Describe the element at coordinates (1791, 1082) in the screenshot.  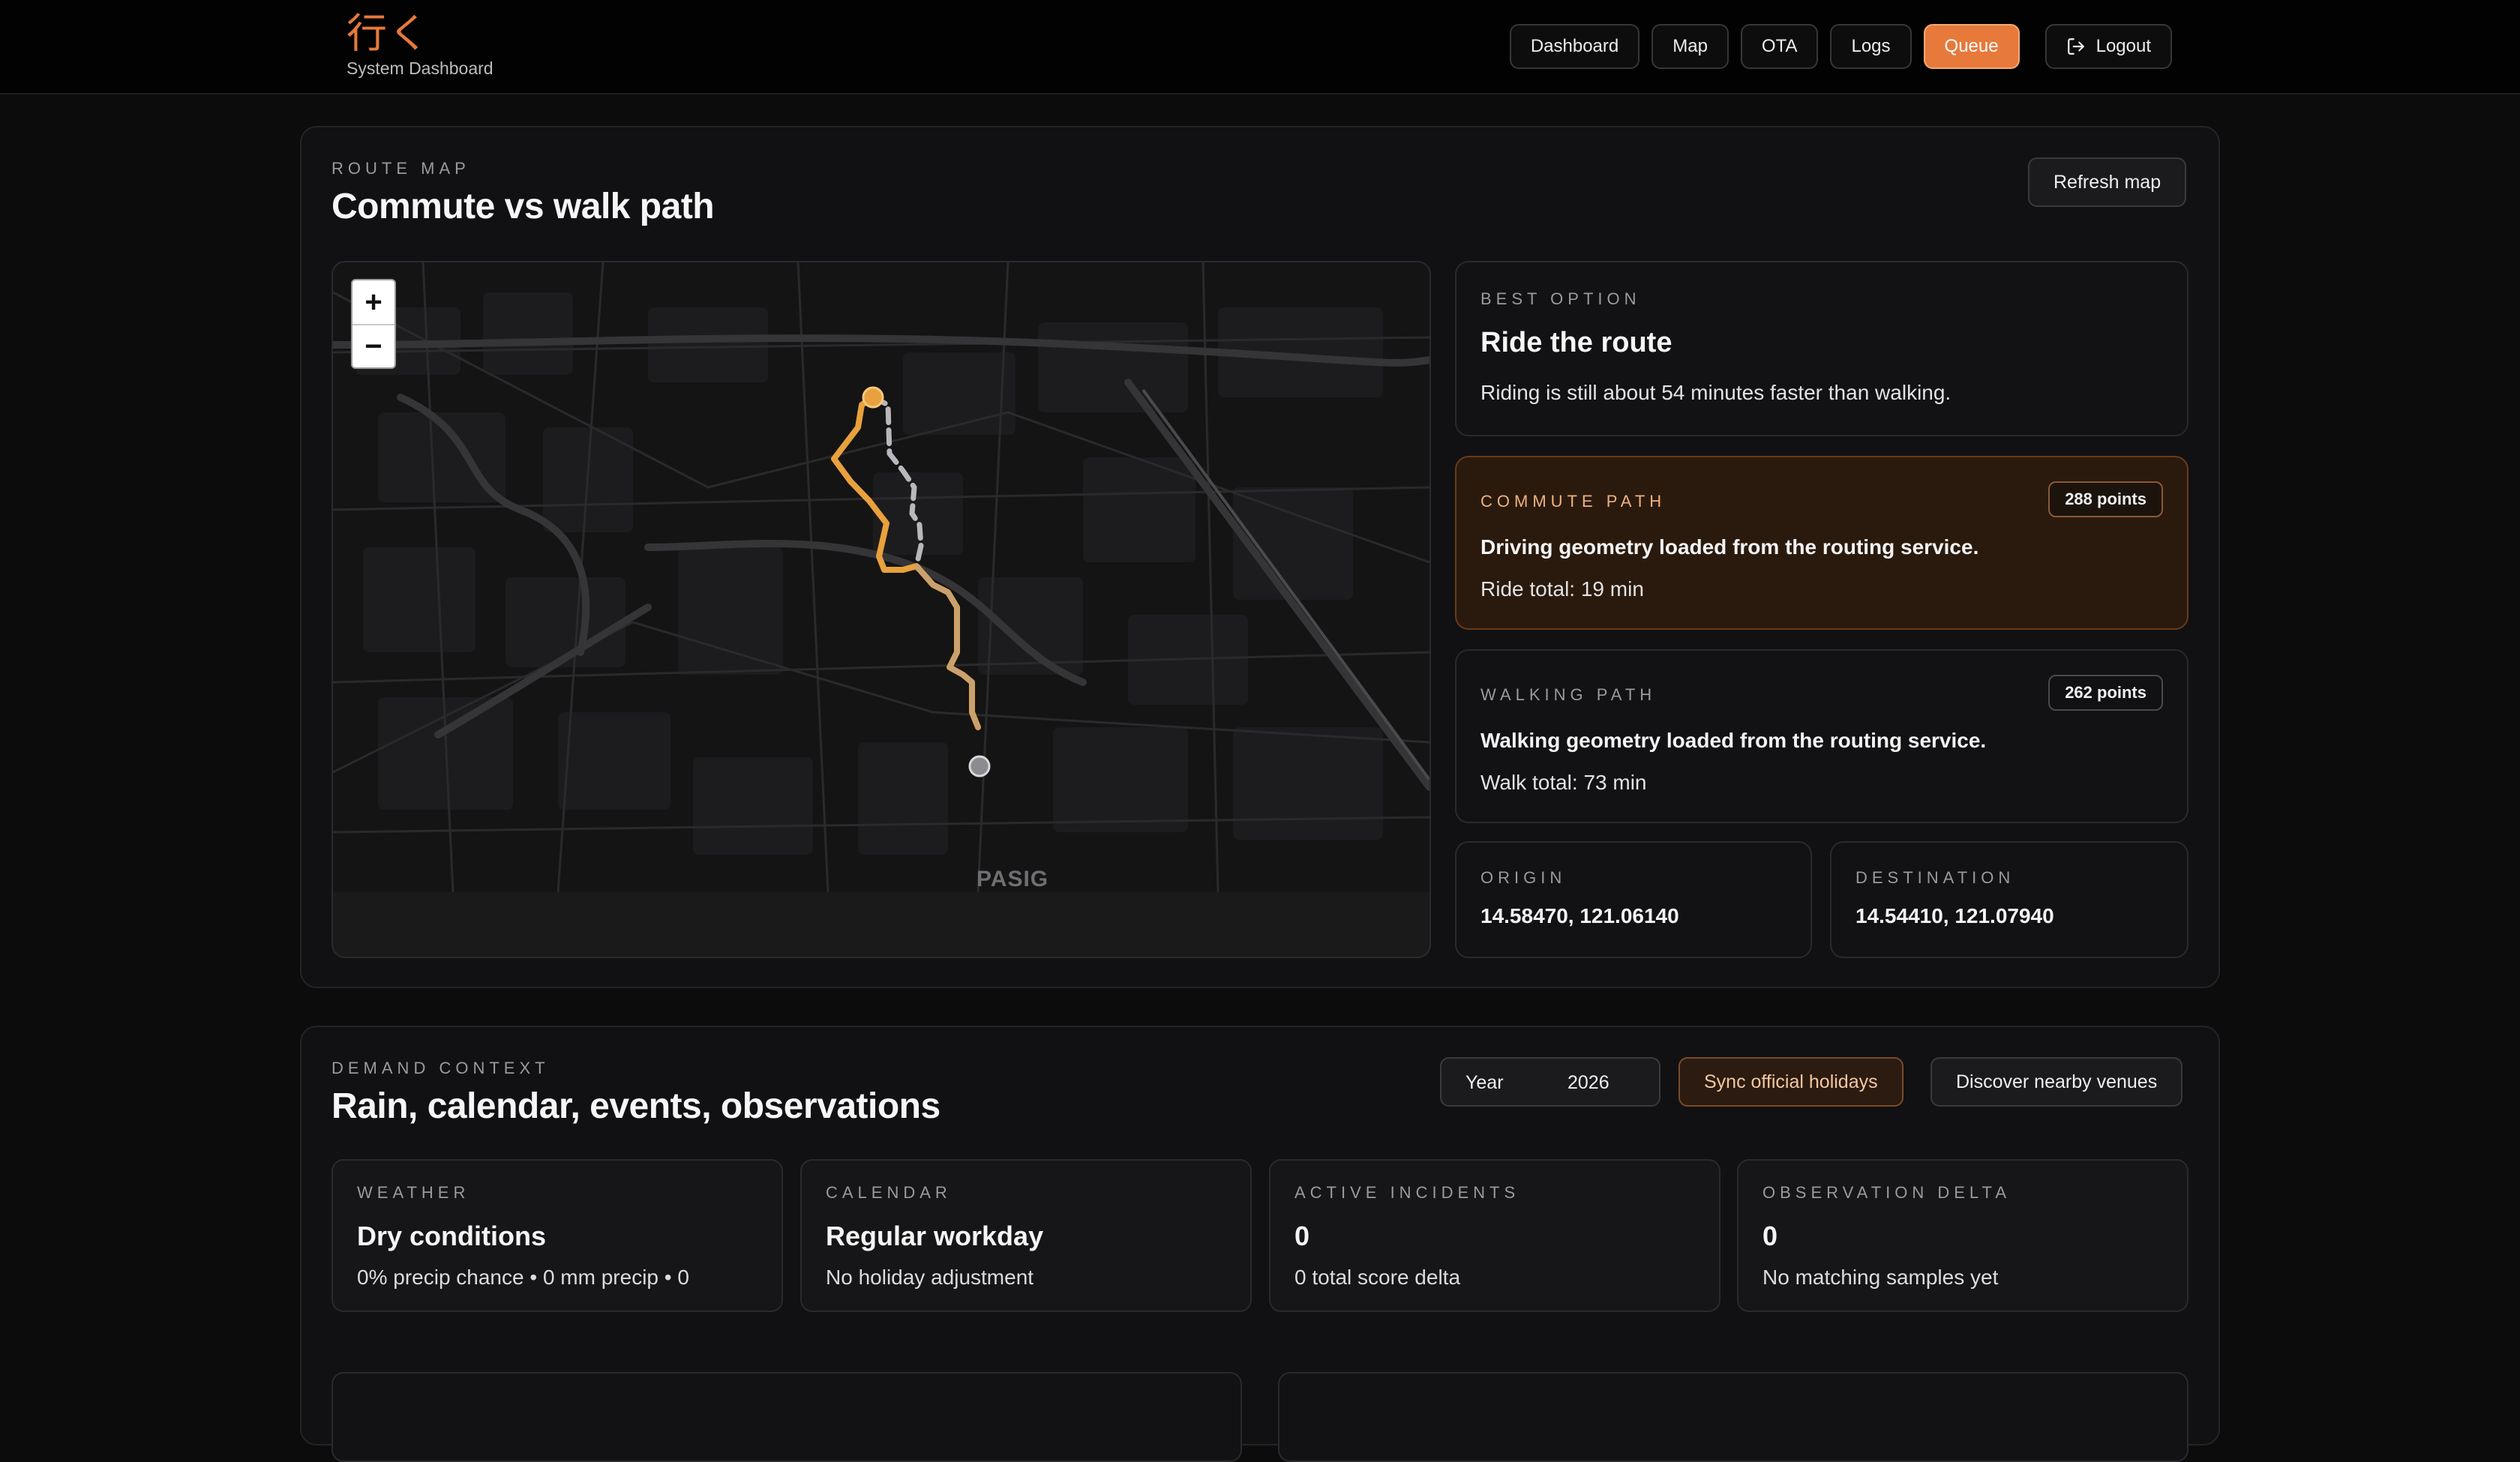
I see `sync-holidays-button: Sync official holidays` at that location.